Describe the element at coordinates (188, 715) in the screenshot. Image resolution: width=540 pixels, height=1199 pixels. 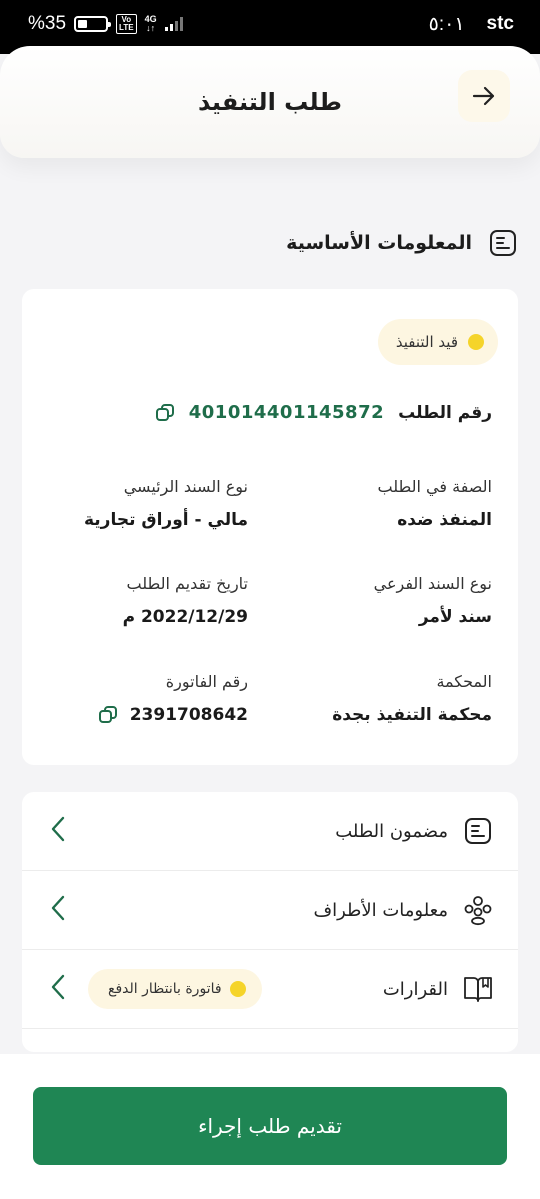
I see `field-value: 2391708642` at that location.